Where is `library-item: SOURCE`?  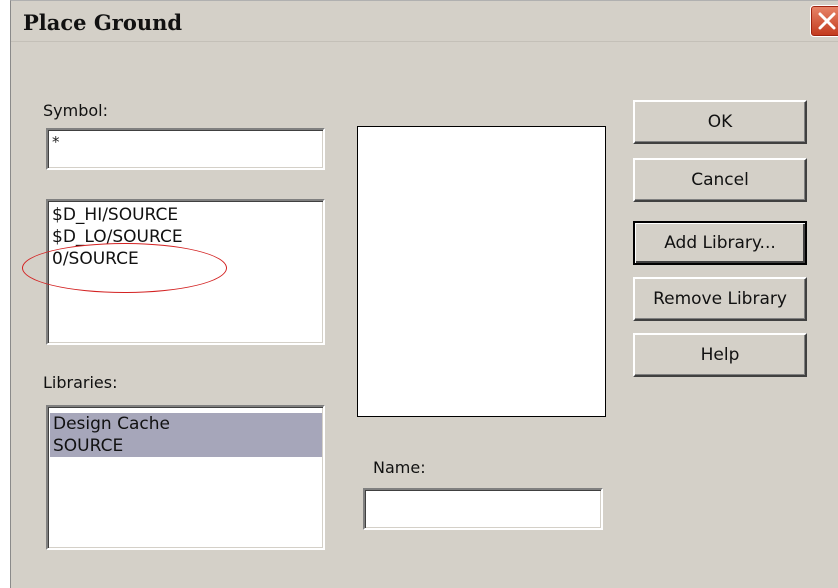 library-item: SOURCE is located at coordinates (186, 446).